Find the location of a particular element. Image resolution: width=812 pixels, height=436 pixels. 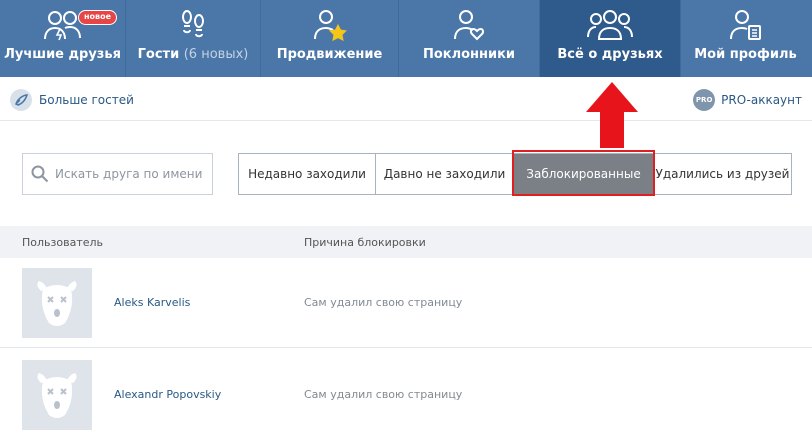

nav-my-profile: Мой профиль is located at coordinates (745, 38).